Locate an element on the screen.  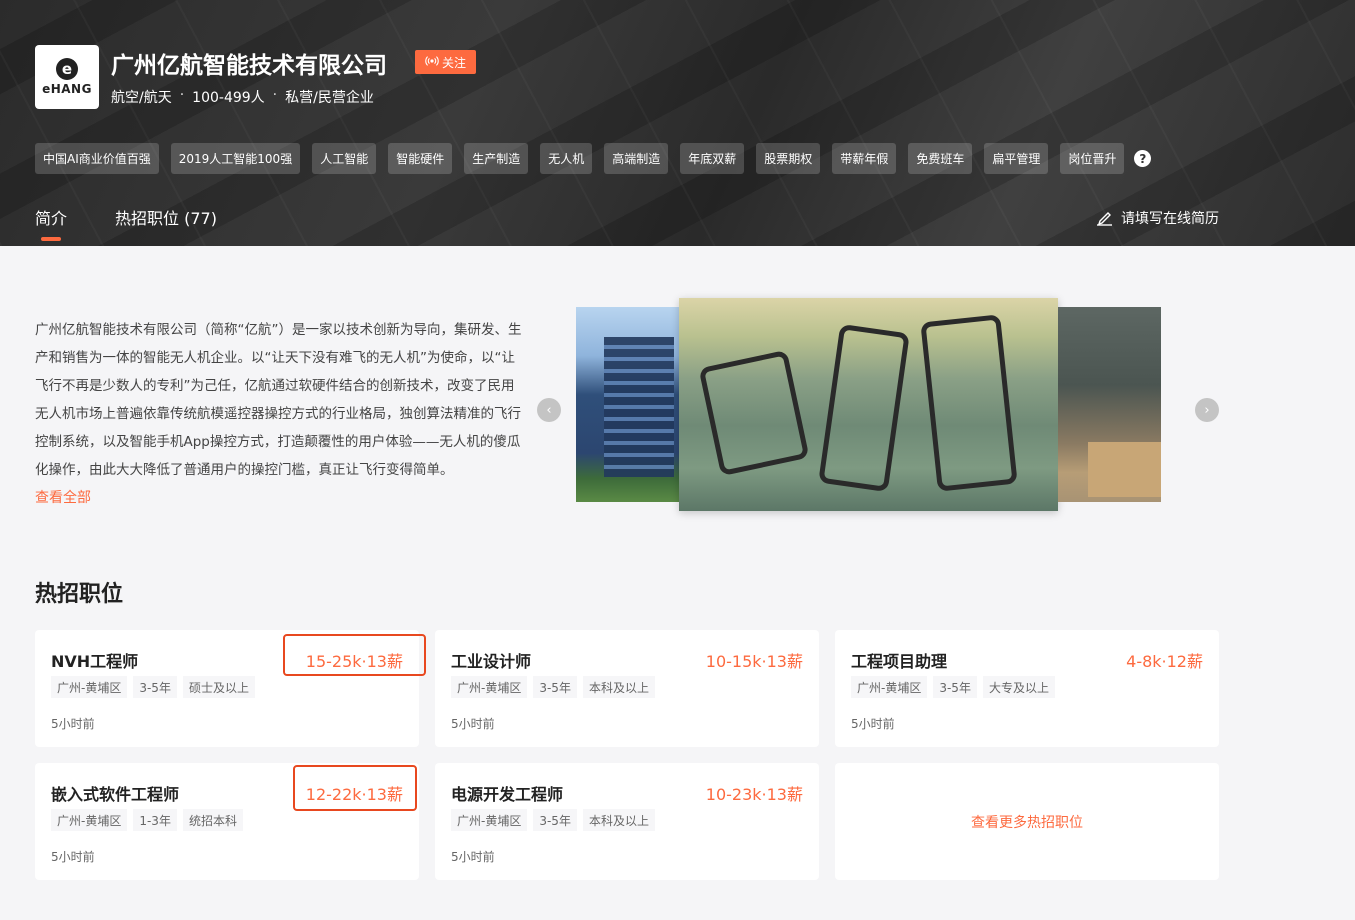
job-education: 统招本科 is located at coordinates (212, 820).